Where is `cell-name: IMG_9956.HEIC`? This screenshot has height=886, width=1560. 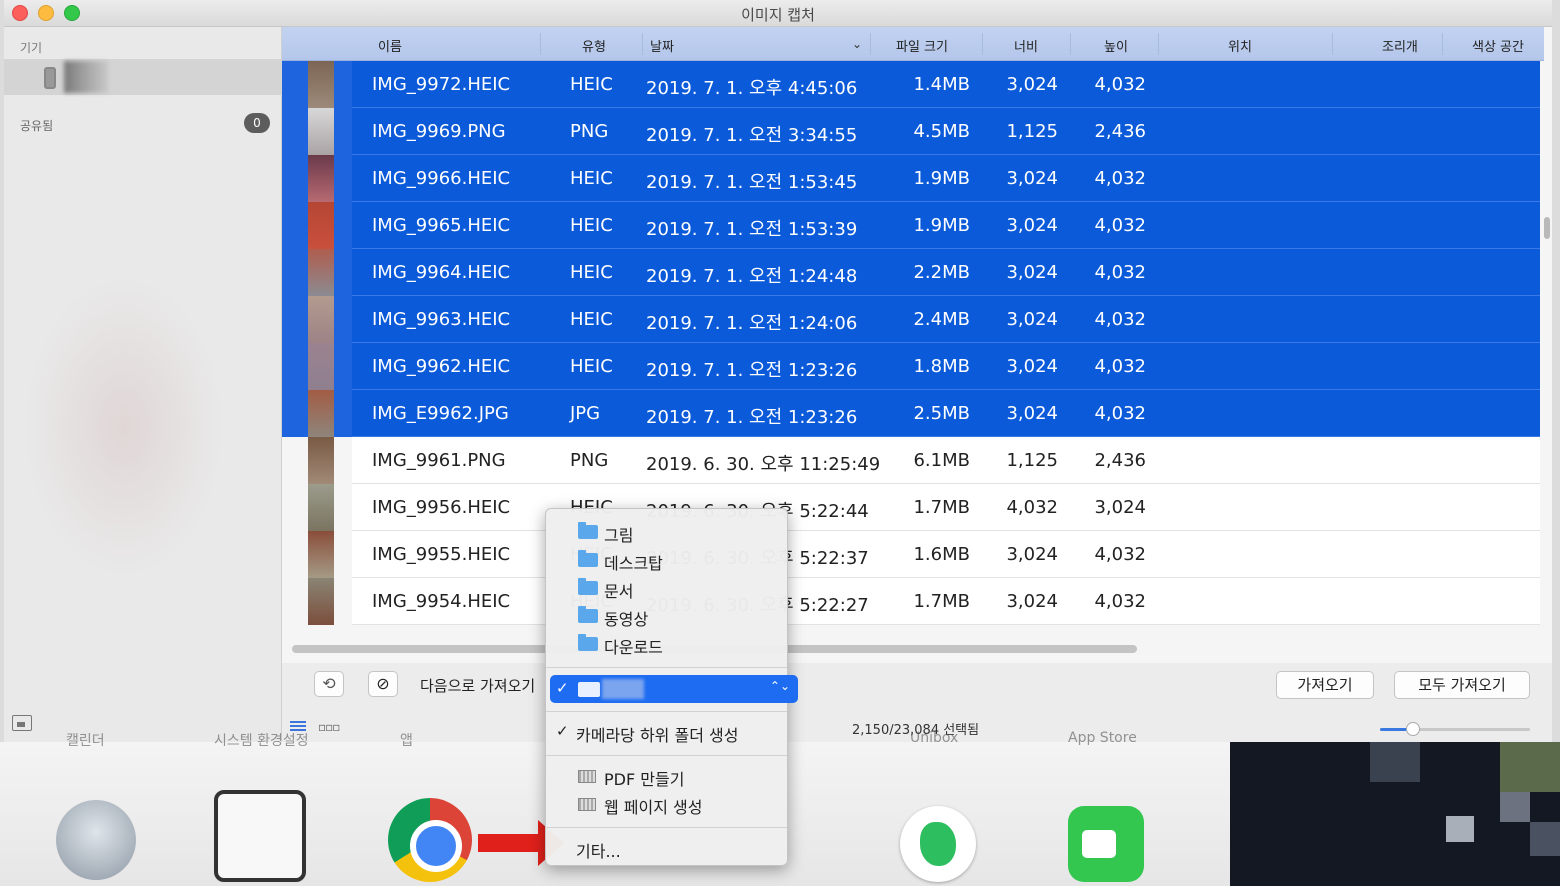
cell-name: IMG_9956.HEIC is located at coordinates (441, 507).